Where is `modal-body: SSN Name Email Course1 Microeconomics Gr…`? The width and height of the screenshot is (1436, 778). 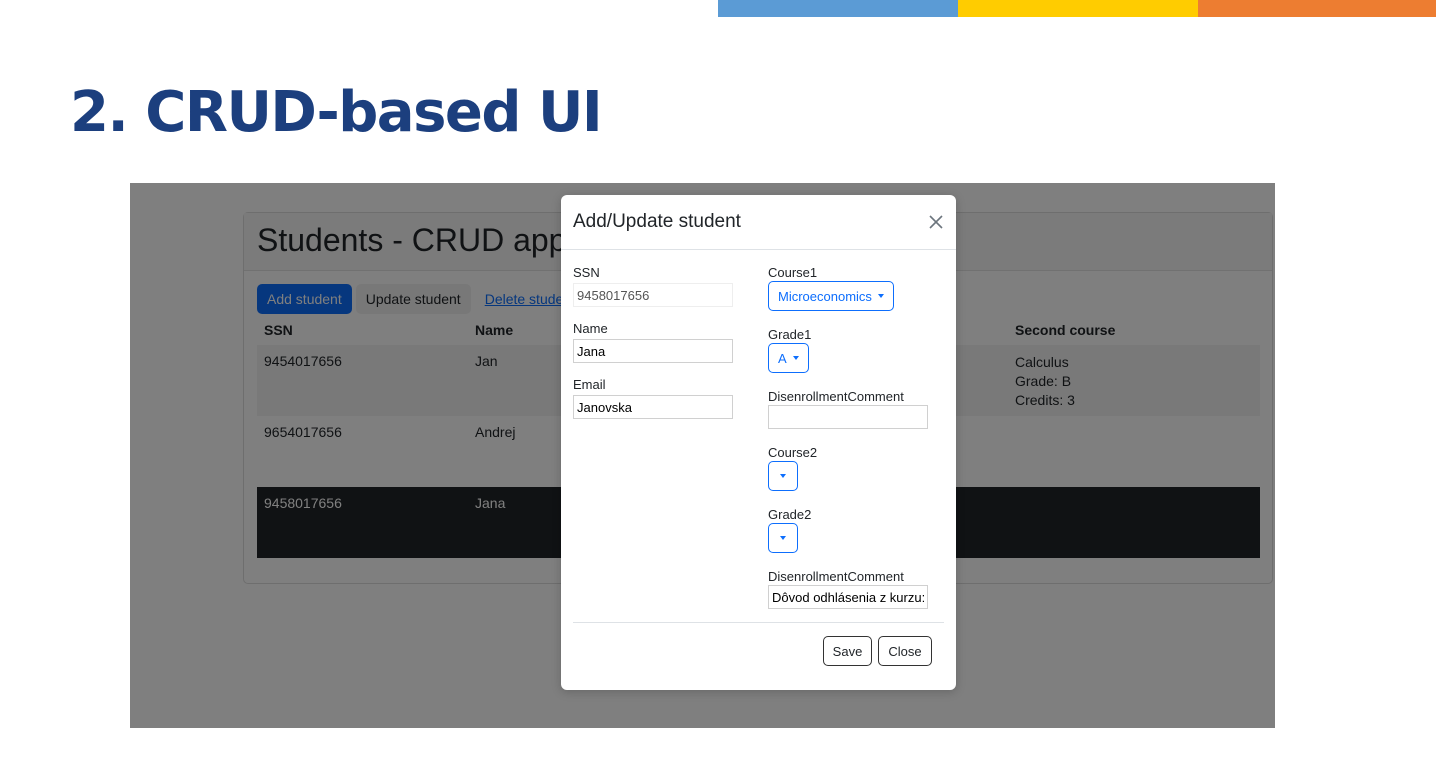 modal-body: SSN Name Email Course1 Microeconomics Gr… is located at coordinates (758, 436).